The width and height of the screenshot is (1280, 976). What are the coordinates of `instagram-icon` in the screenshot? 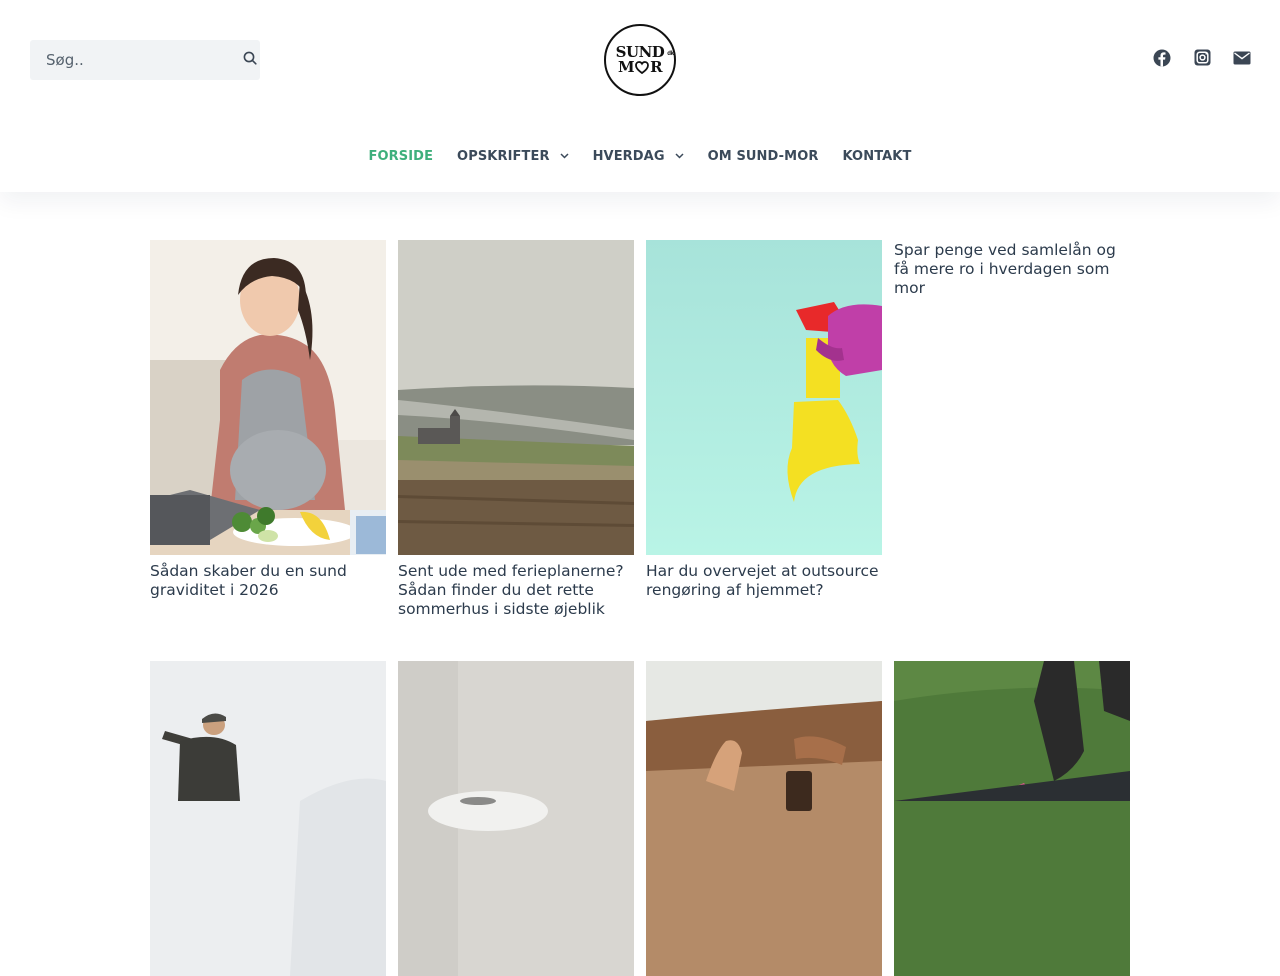 It's located at (1202, 60).